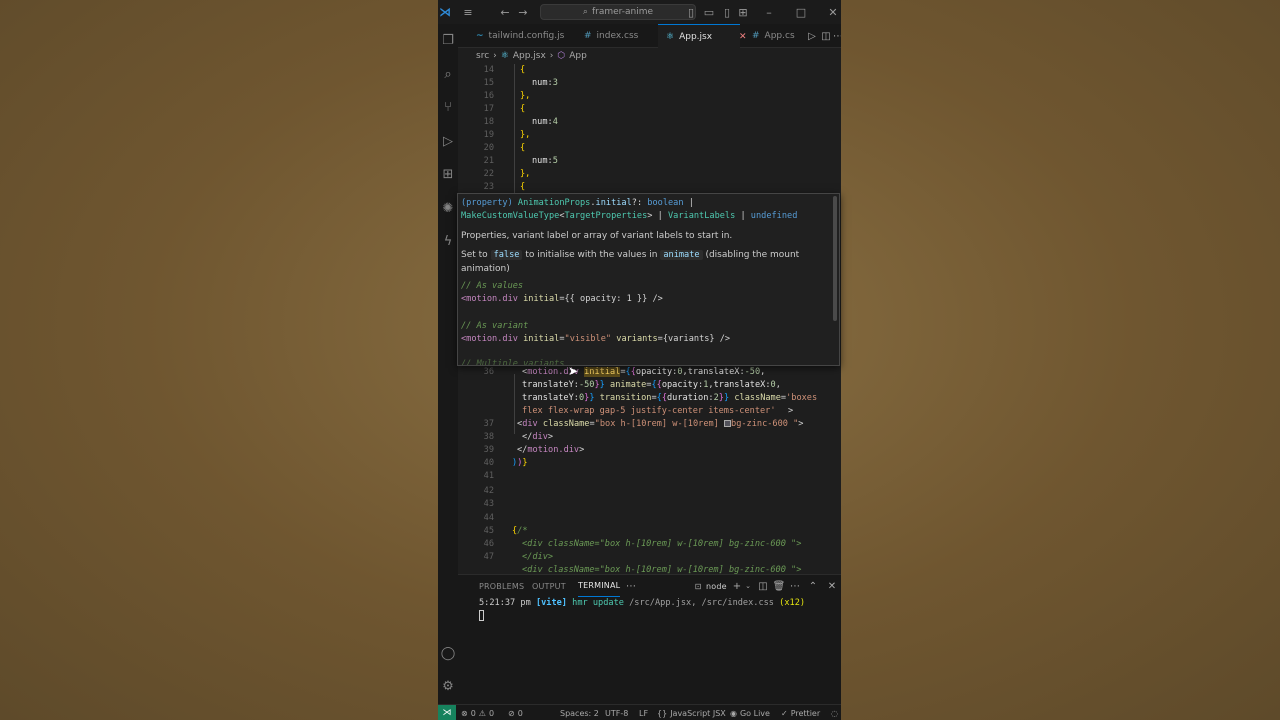  Describe the element at coordinates (716, 586) in the screenshot. I see `terminal-shell-name: node` at that location.